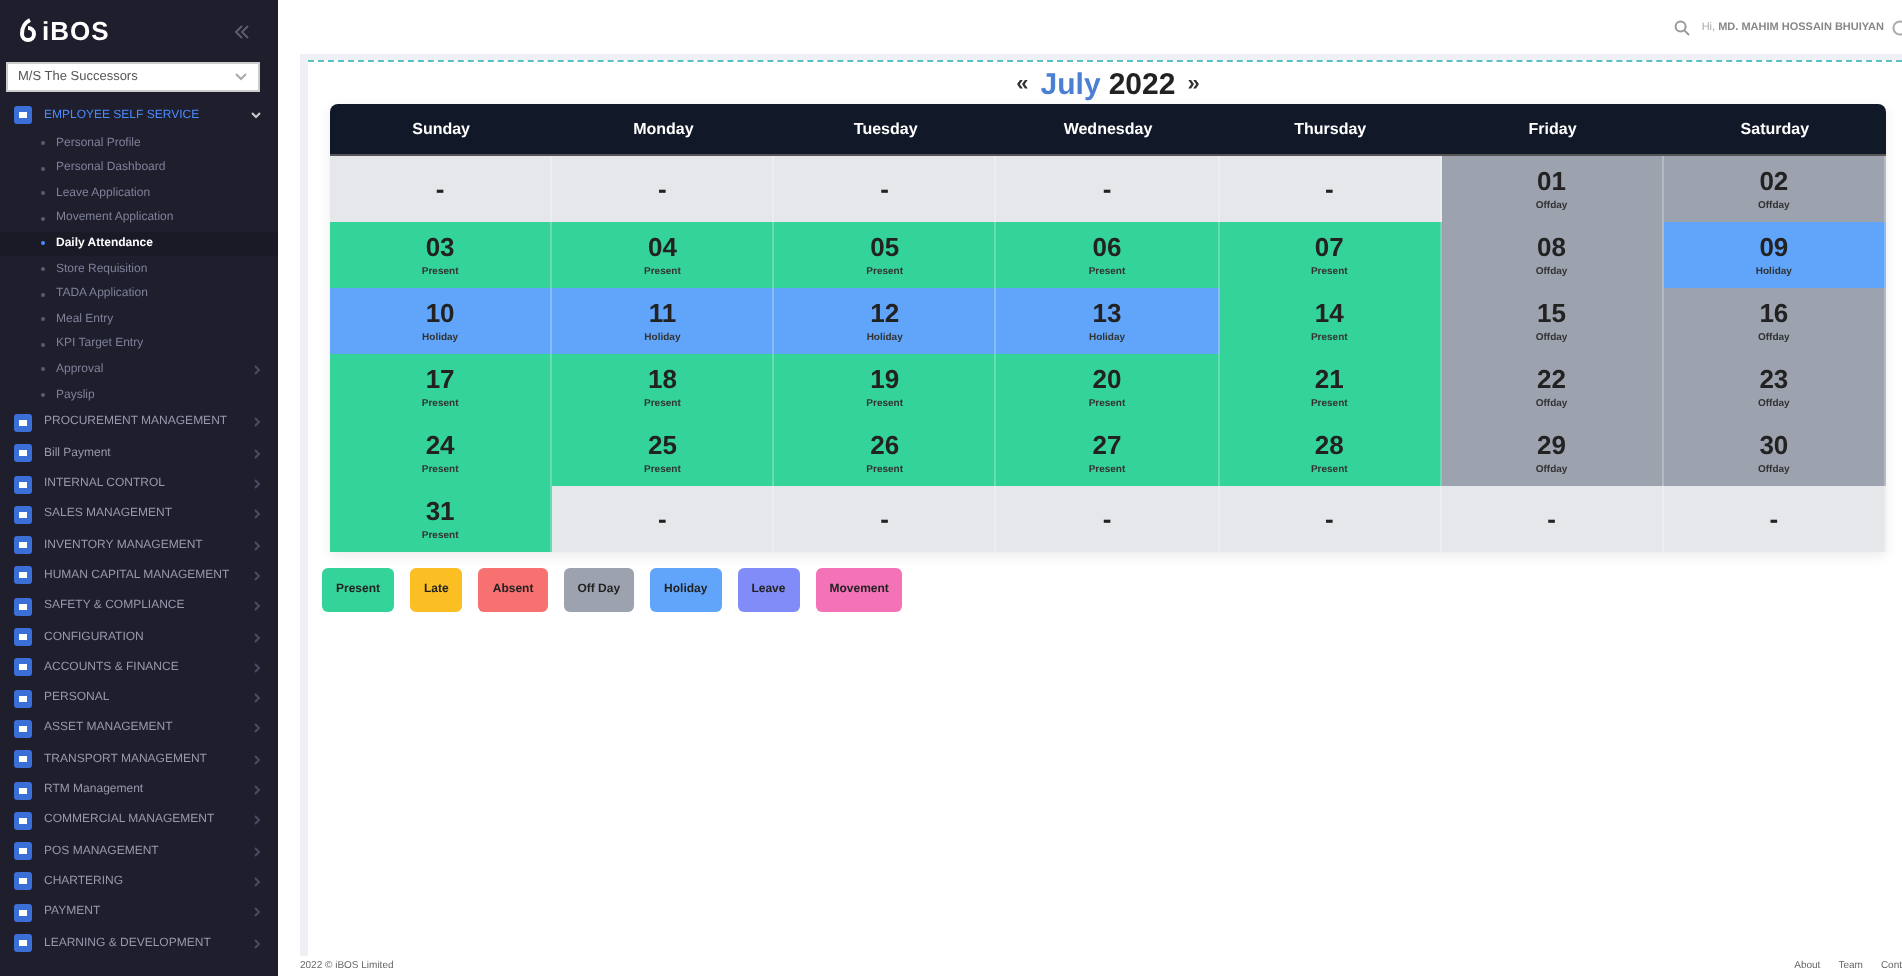 Image resolution: width=1902 pixels, height=976 pixels. Describe the element at coordinates (1774, 379) in the screenshot. I see `day-number: 23` at that location.